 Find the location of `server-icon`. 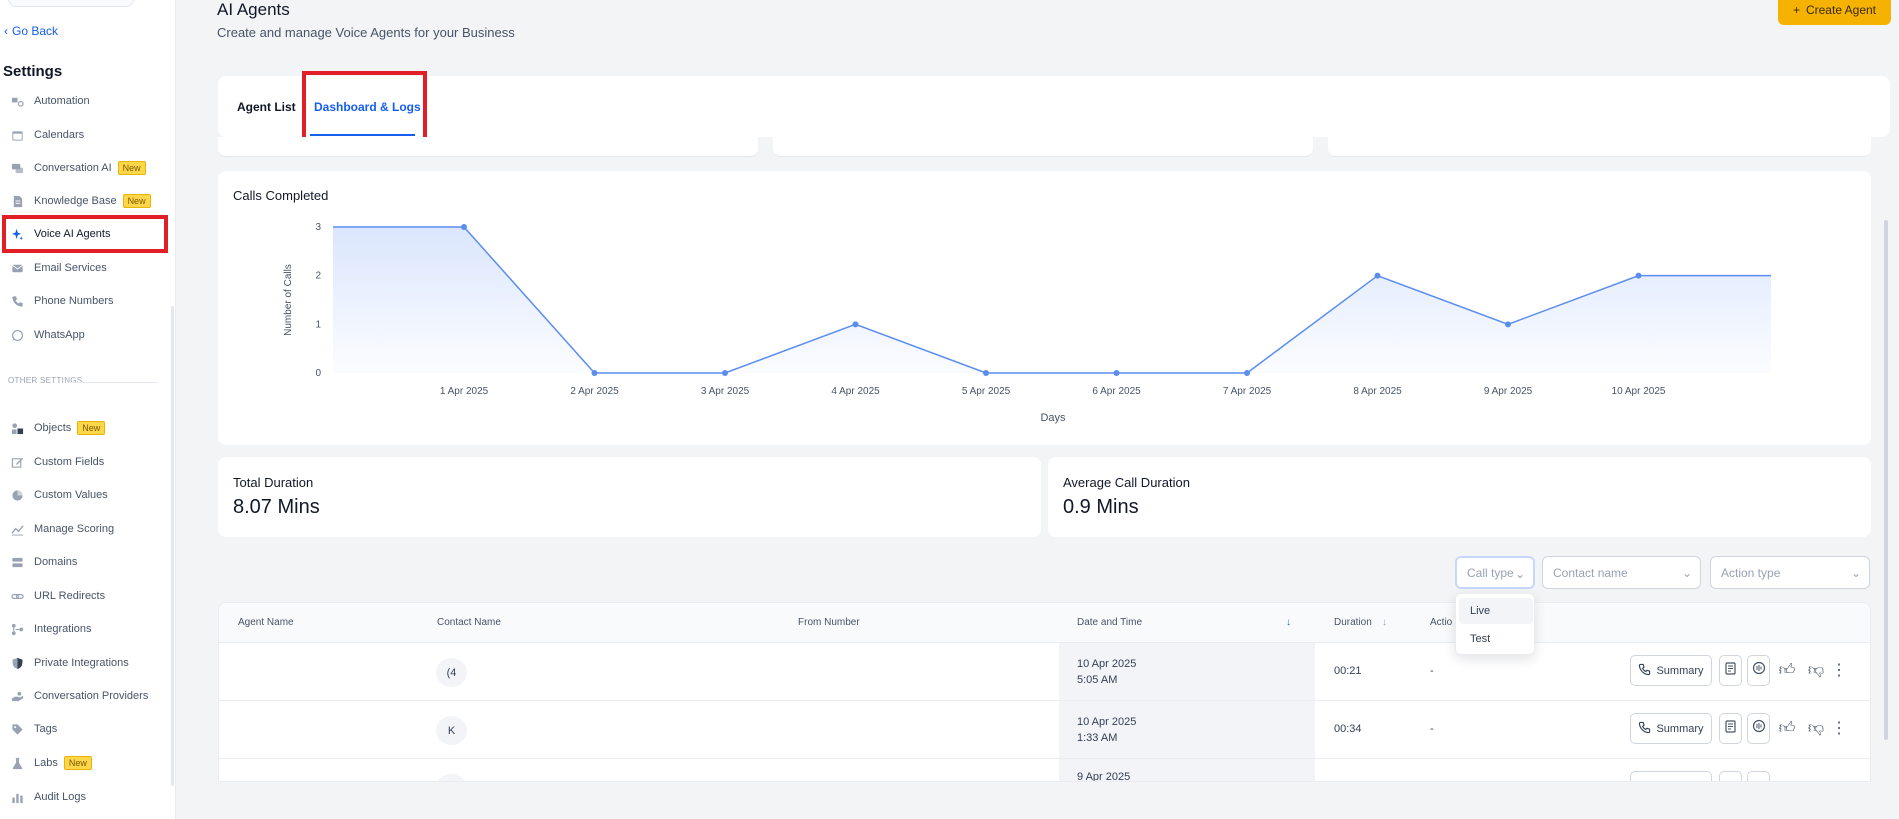

server-icon is located at coordinates (17, 562).